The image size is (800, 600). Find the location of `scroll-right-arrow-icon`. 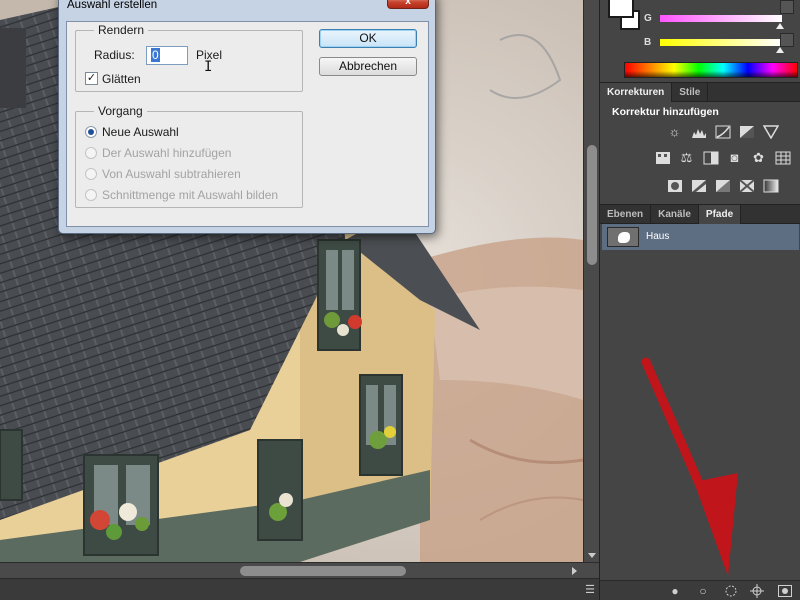

scroll-right-arrow-icon is located at coordinates (574, 571).